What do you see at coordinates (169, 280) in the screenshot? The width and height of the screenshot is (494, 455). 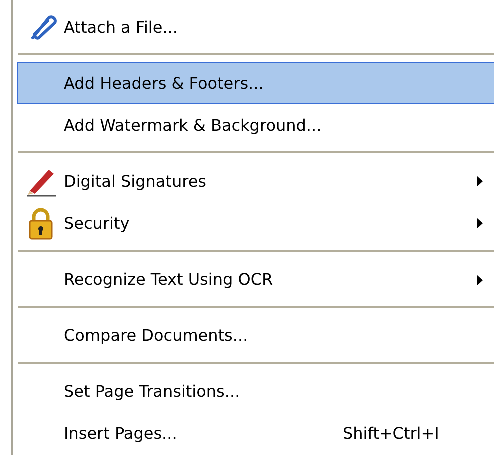 I see `menu-item-label: Recognize Text Using OCR` at bounding box center [169, 280].